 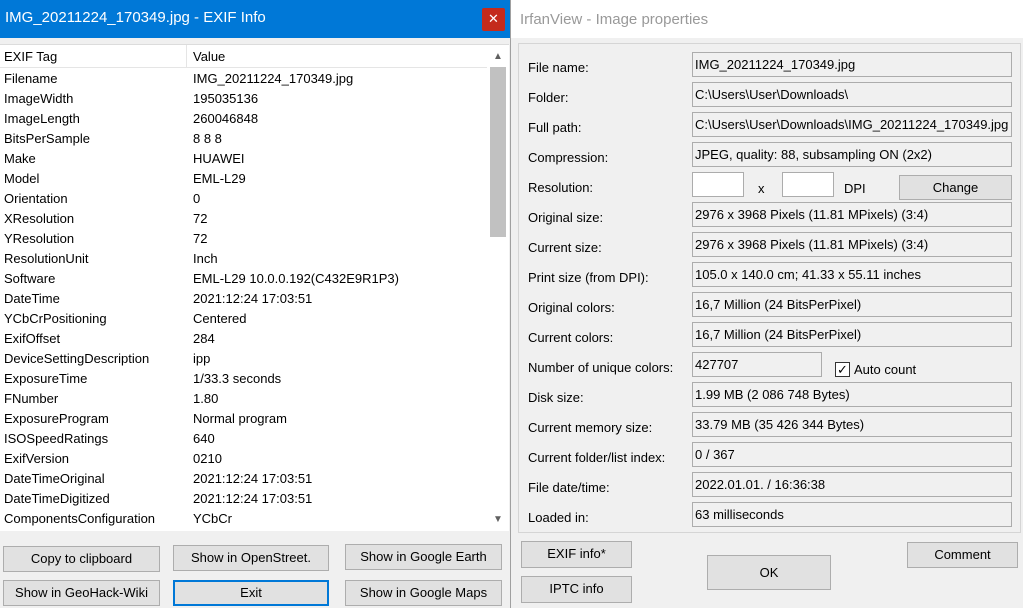 I want to click on file-date-field: 2022.01.01. / 16:36:38, so click(x=852, y=484).